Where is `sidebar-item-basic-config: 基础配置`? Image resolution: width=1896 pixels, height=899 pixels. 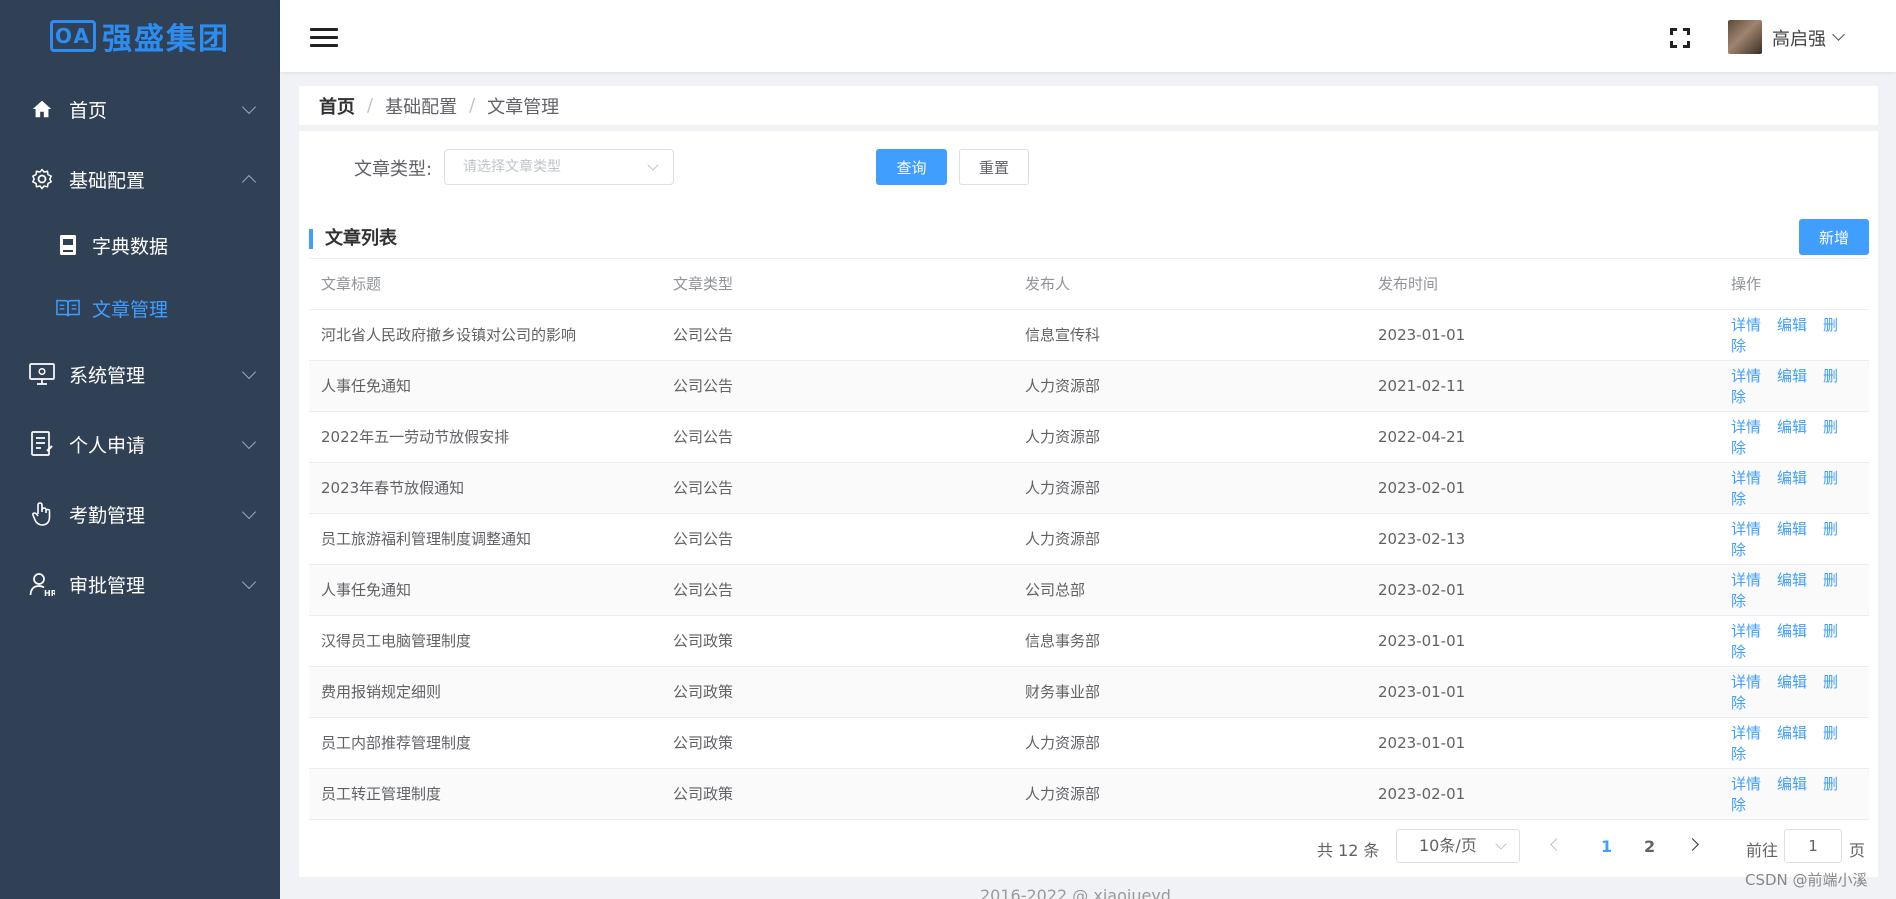 sidebar-item-basic-config: 基础配置 is located at coordinates (140, 179).